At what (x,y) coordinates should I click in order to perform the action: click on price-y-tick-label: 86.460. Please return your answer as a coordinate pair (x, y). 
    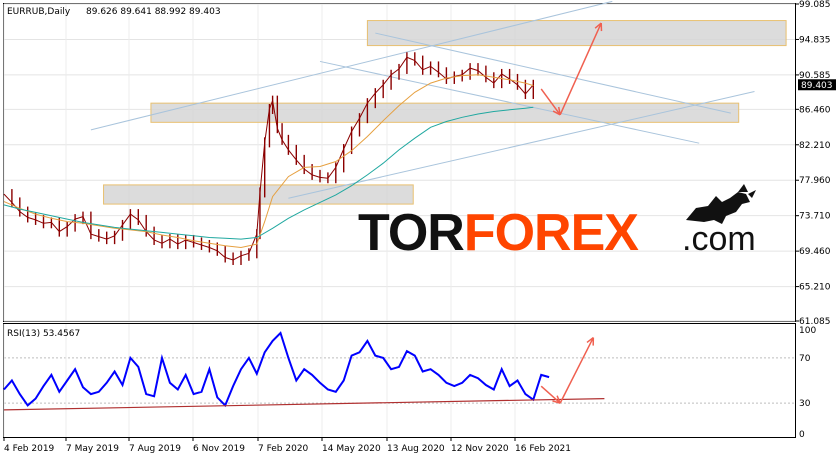
    Looking at the image, I should click on (815, 110).